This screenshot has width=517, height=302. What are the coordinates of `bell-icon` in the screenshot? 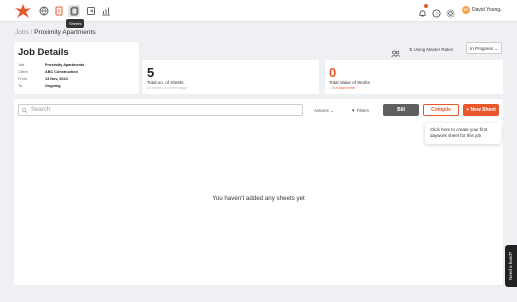 It's located at (423, 13).